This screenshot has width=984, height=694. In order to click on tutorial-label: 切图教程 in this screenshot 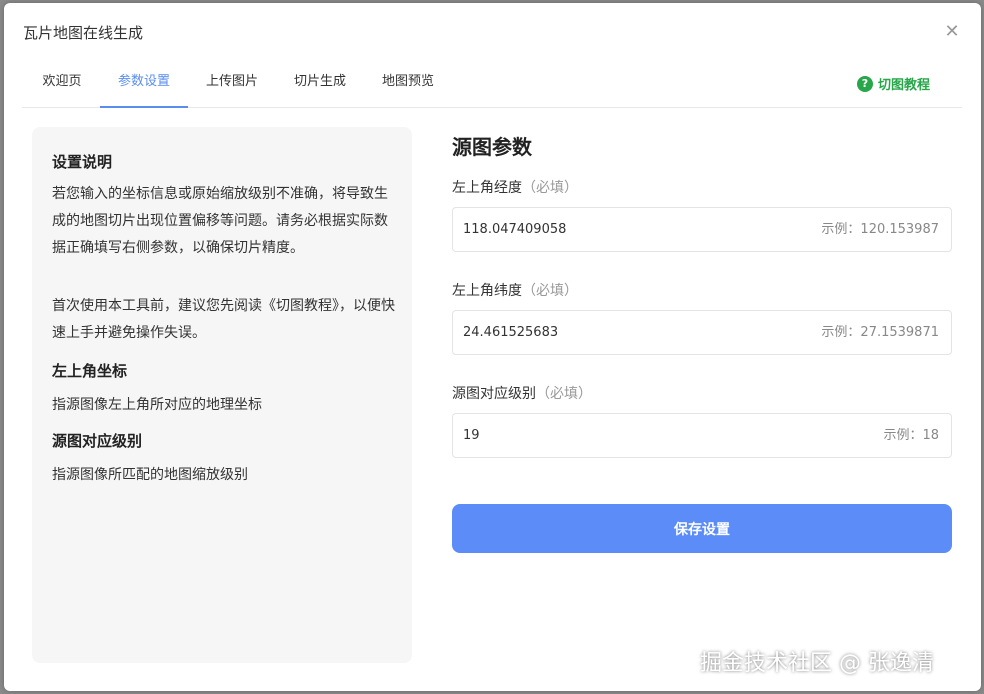, I will do `click(904, 85)`.